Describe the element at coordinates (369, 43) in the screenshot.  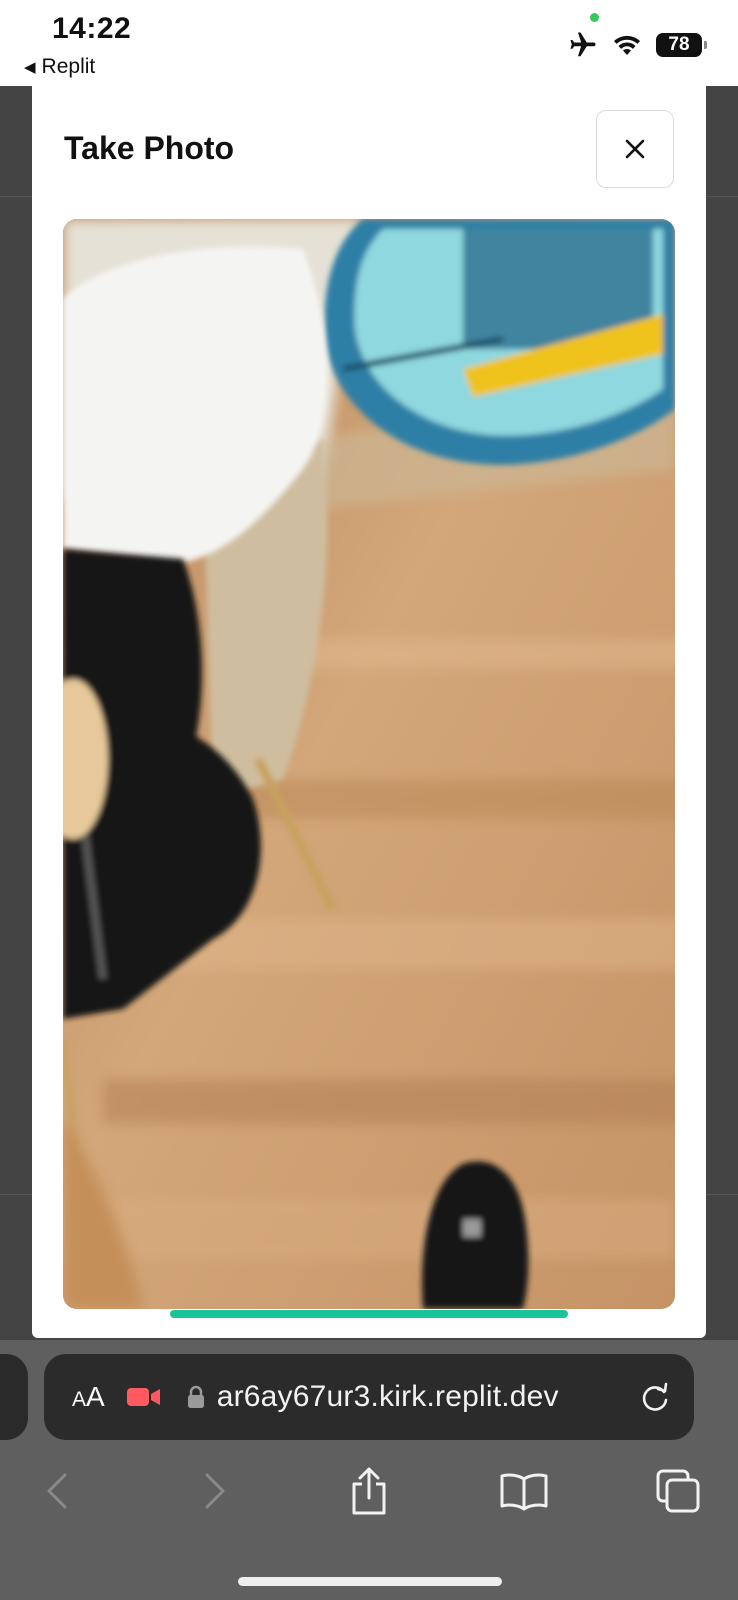
I see `status-bar: 14:22 ◀ Replit 78` at that location.